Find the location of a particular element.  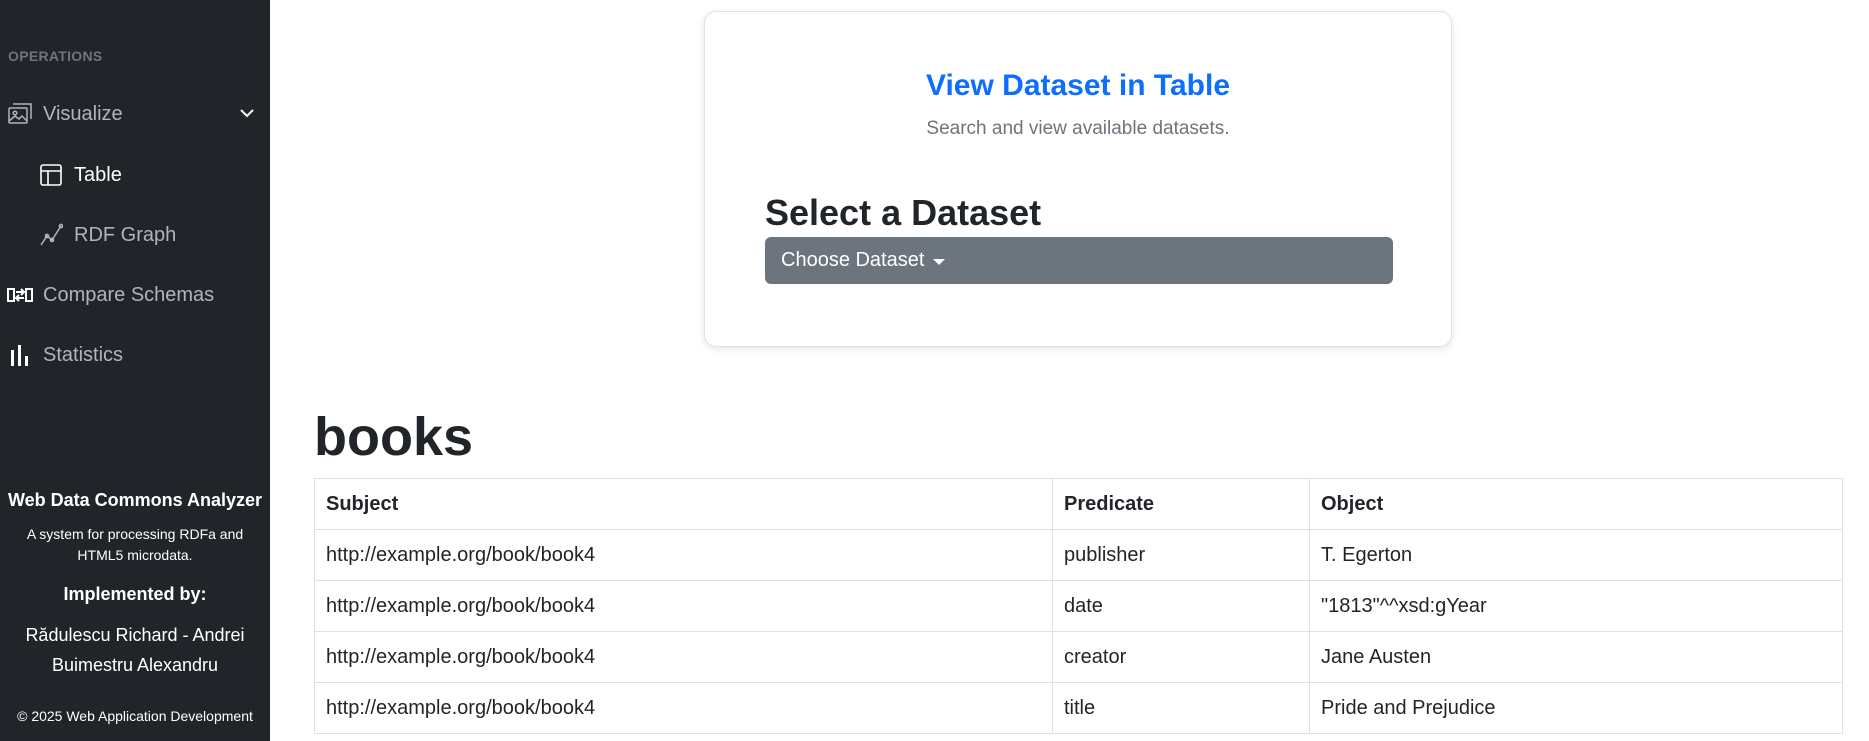

object-cell: "1813"^^xsd:gYear is located at coordinates (1576, 606).